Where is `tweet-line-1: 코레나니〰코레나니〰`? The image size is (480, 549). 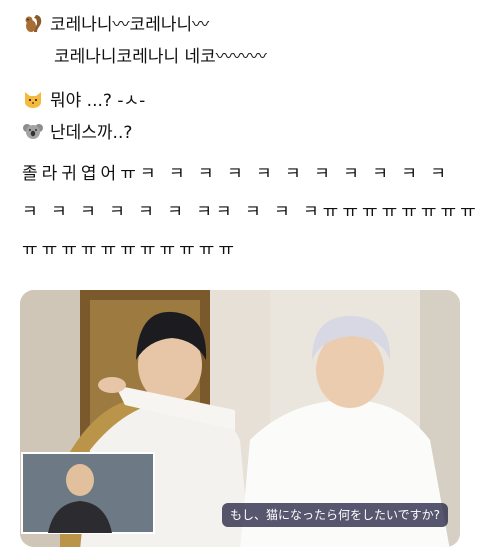
tweet-line-1: 코레나니〰코레나니〰 is located at coordinates (115, 24).